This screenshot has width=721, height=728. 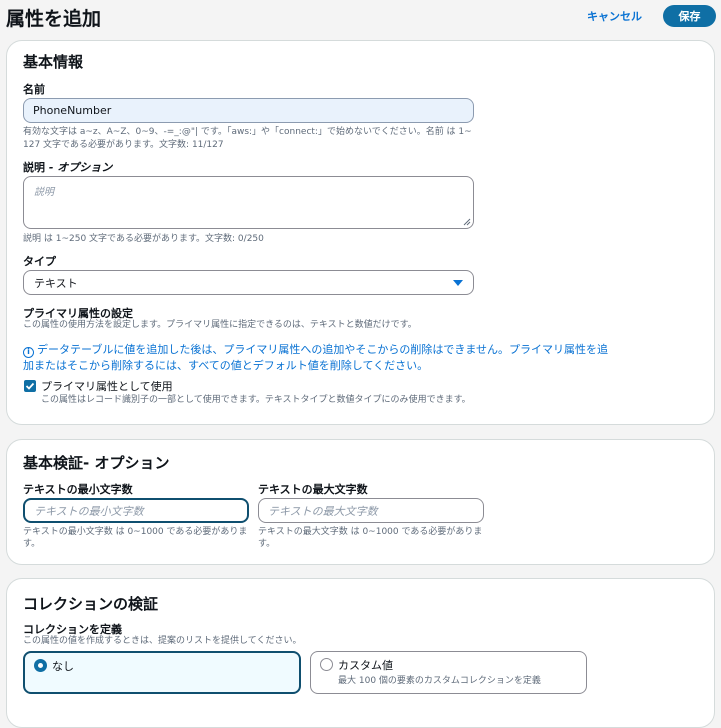 I want to click on min-length-hint-line-1: テキストの最小文字数 は 0~1000 である必要がありま, so click(x=135, y=532).